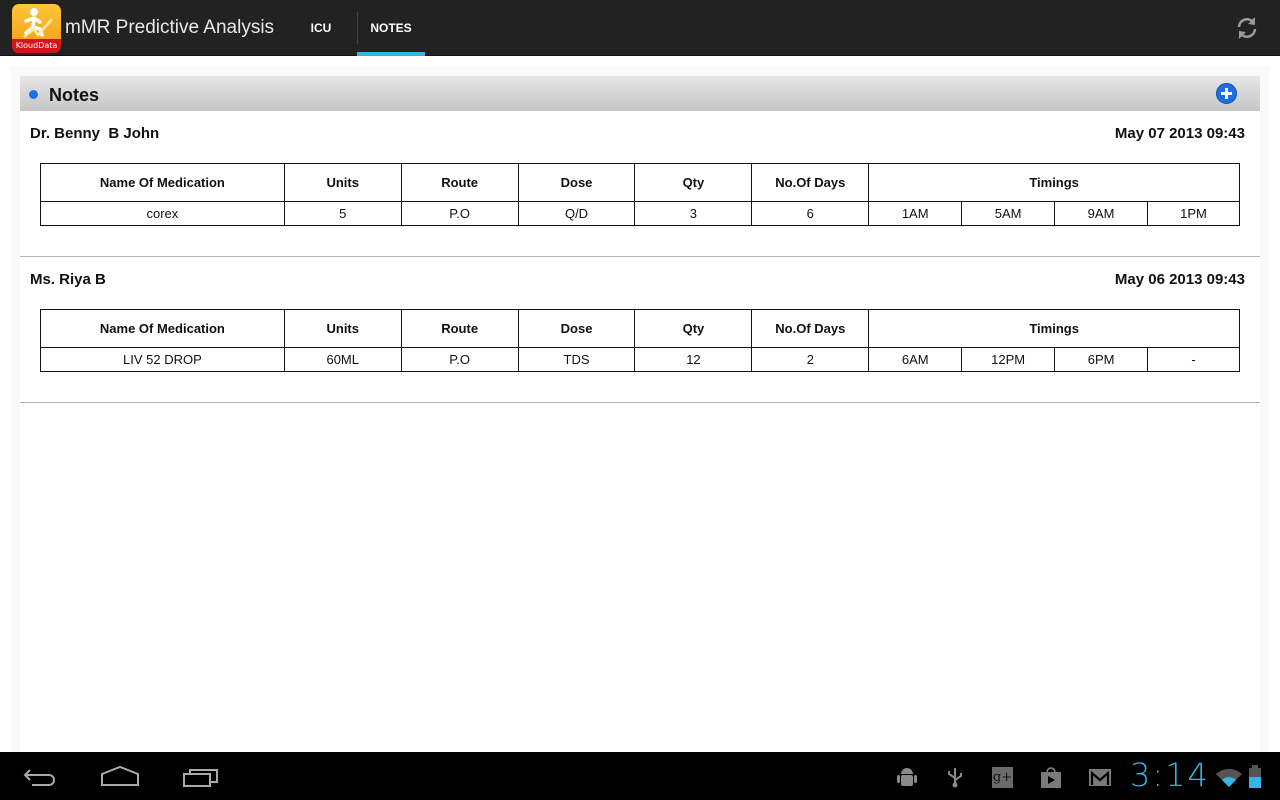 The image size is (1280, 800). What do you see at coordinates (342, 359) in the screenshot?
I see `cell-units: 60ML` at bounding box center [342, 359].